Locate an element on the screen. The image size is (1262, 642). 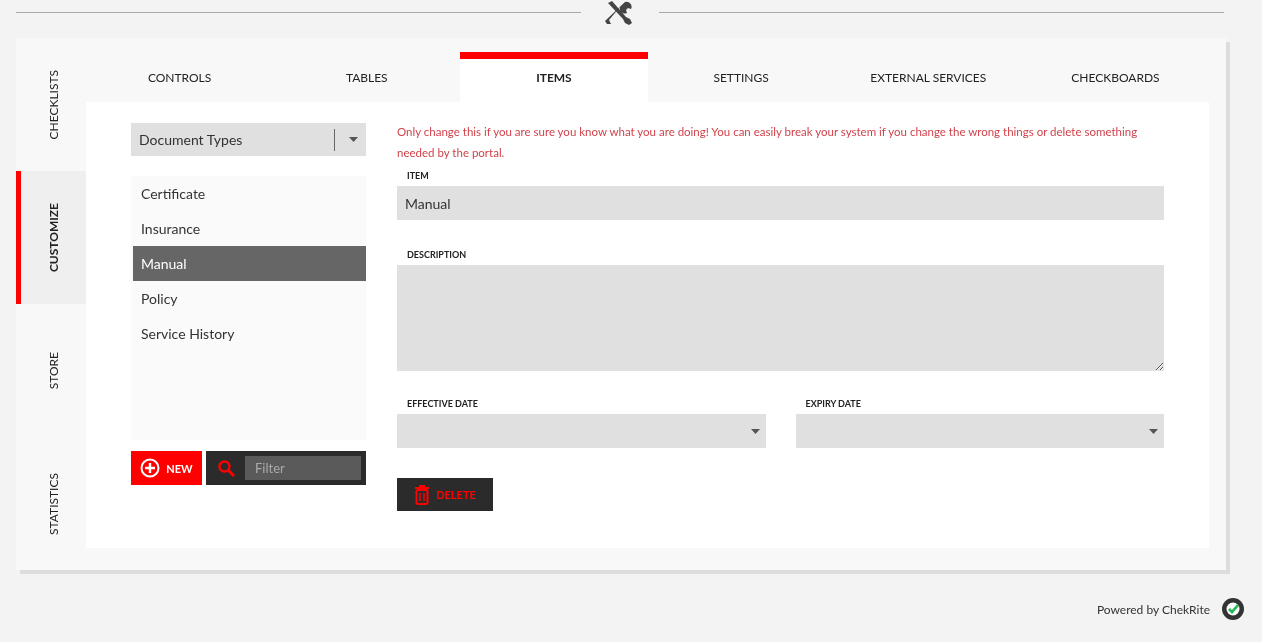
tab: SETTINGS is located at coordinates (741, 77).